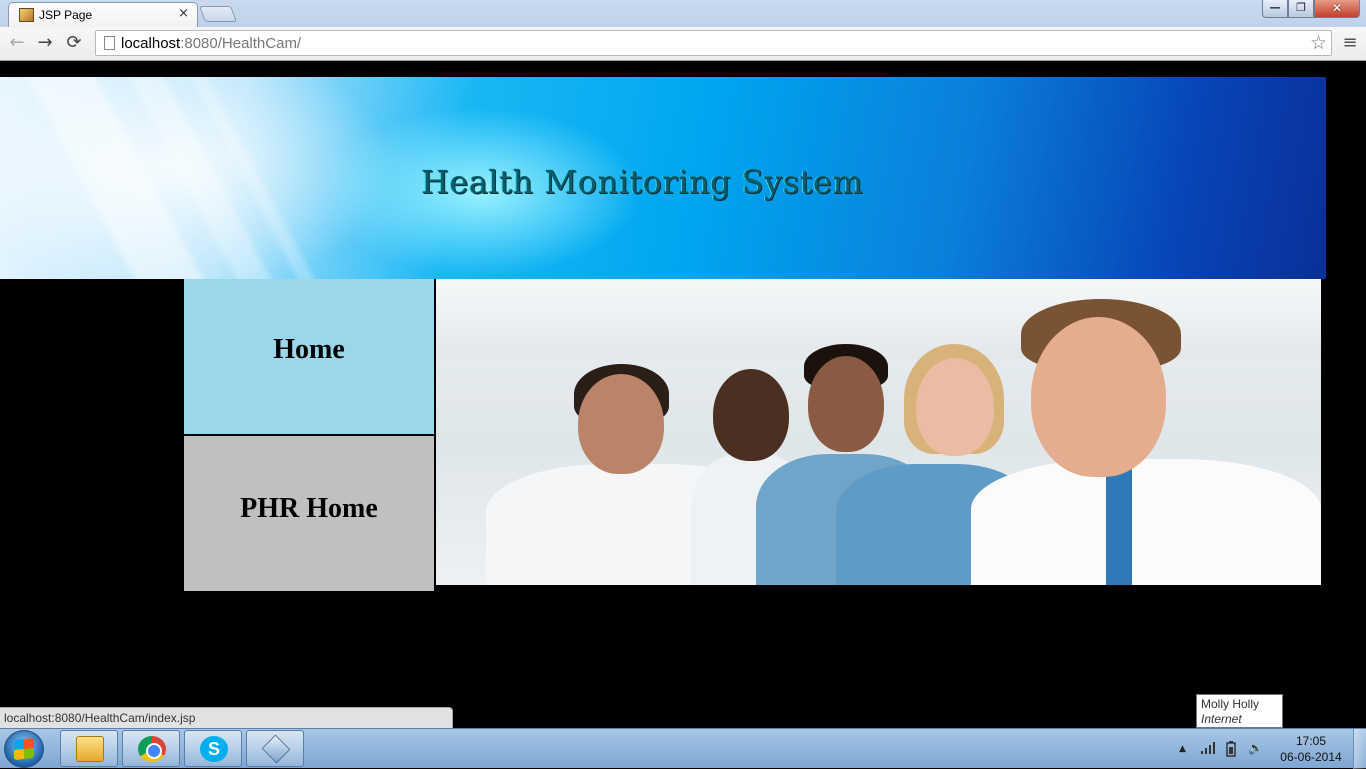 The height and width of the screenshot is (769, 1366). I want to click on reload-icon: ⟳, so click(74, 43).